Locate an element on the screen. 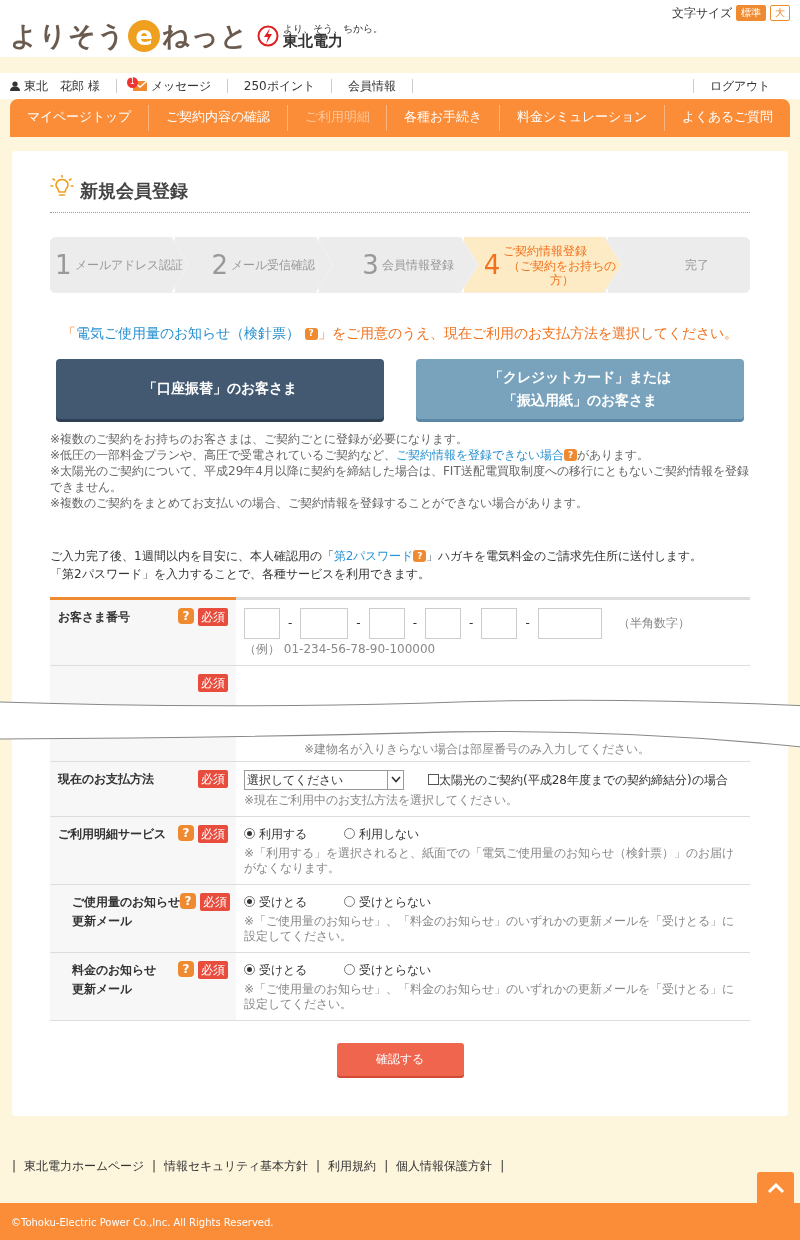  note-text: ※建物名が入りきらない場合は部屋番号のみ入力してください。 is located at coordinates (477, 749).